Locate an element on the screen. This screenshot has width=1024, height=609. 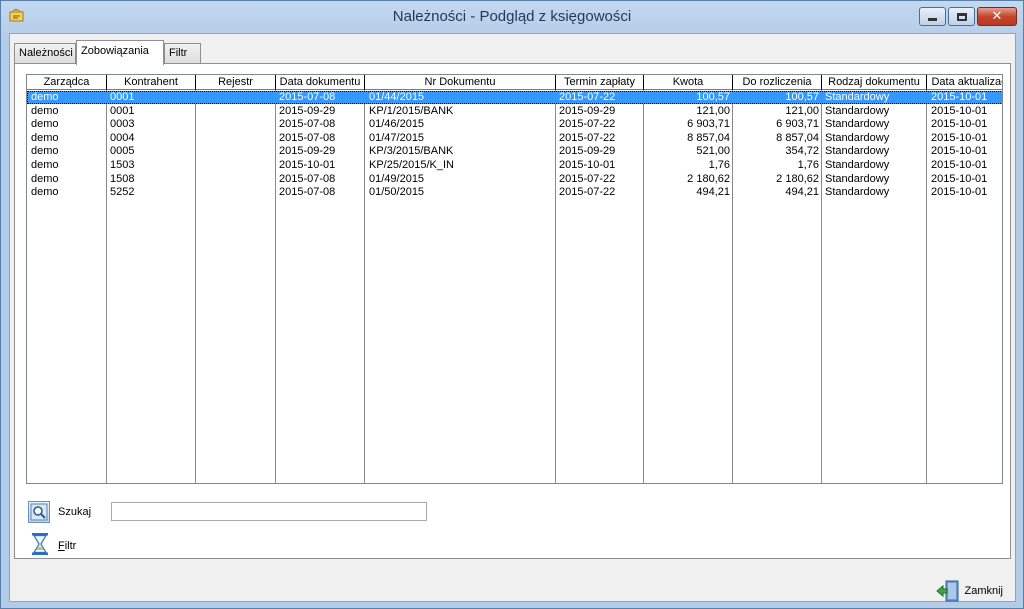
search-input is located at coordinates (269, 511).